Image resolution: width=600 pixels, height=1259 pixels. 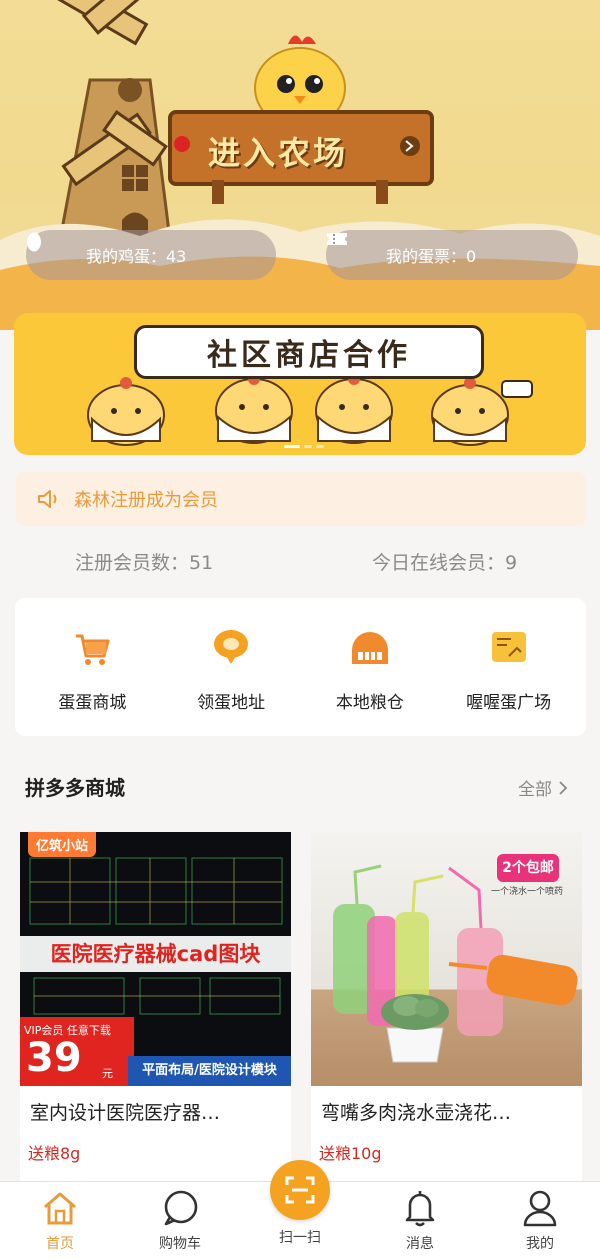 What do you see at coordinates (540, 1208) in the screenshot?
I see `user-icon` at bounding box center [540, 1208].